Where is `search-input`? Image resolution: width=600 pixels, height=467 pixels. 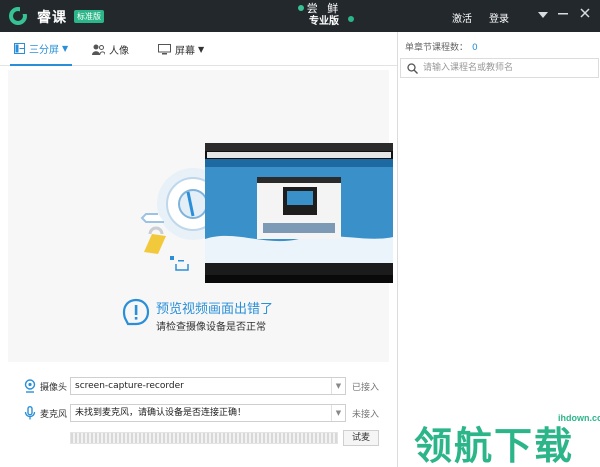
search-input is located at coordinates (508, 68).